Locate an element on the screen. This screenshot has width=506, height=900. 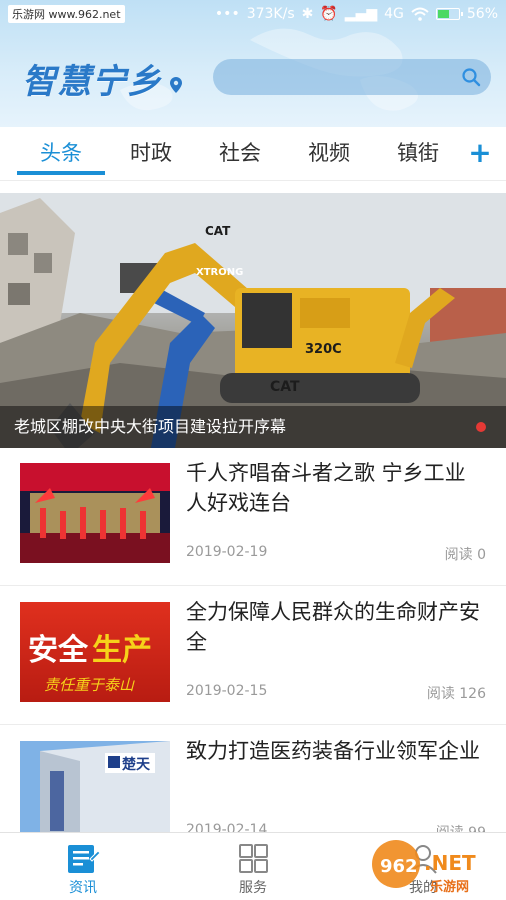
location-pin-icon is located at coordinates (176, 85).